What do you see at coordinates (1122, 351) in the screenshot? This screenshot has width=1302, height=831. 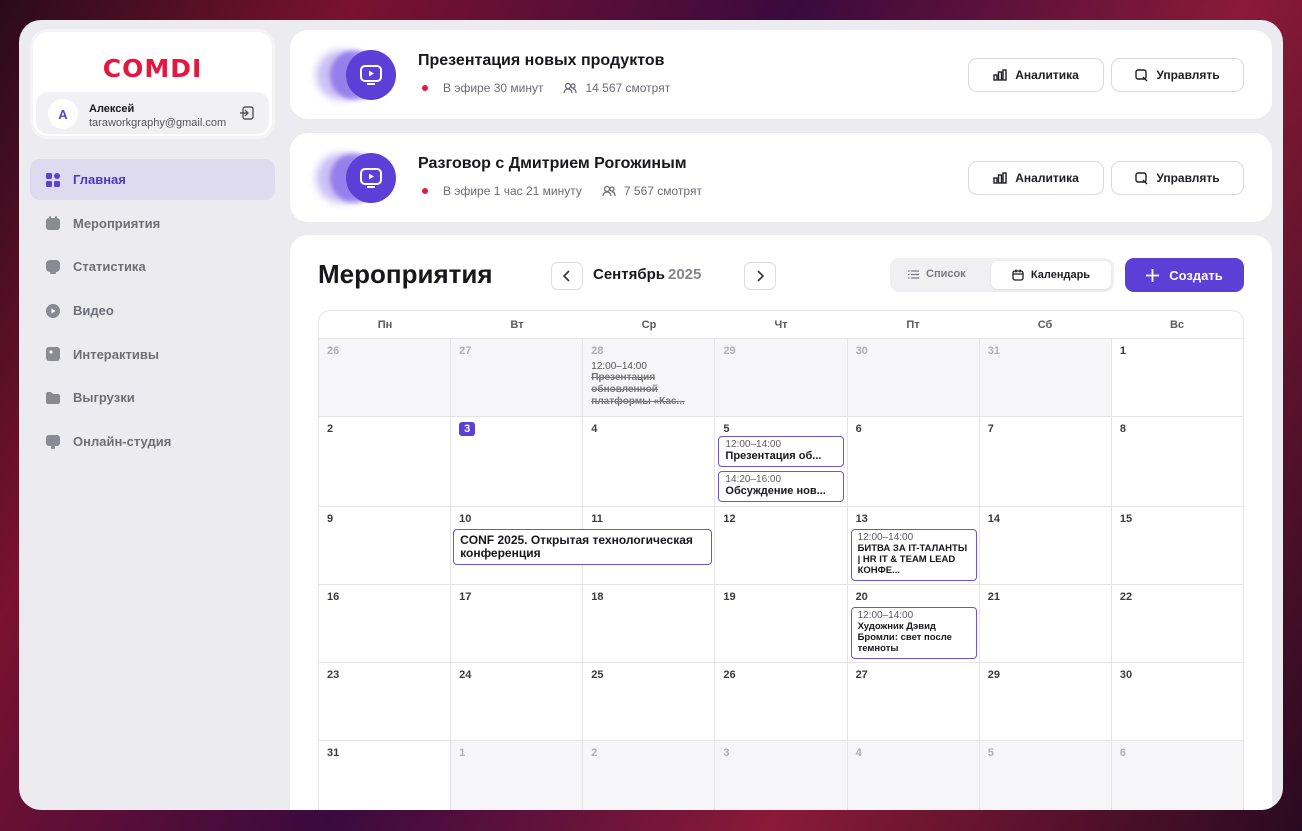 I see `day-number: 1` at bounding box center [1122, 351].